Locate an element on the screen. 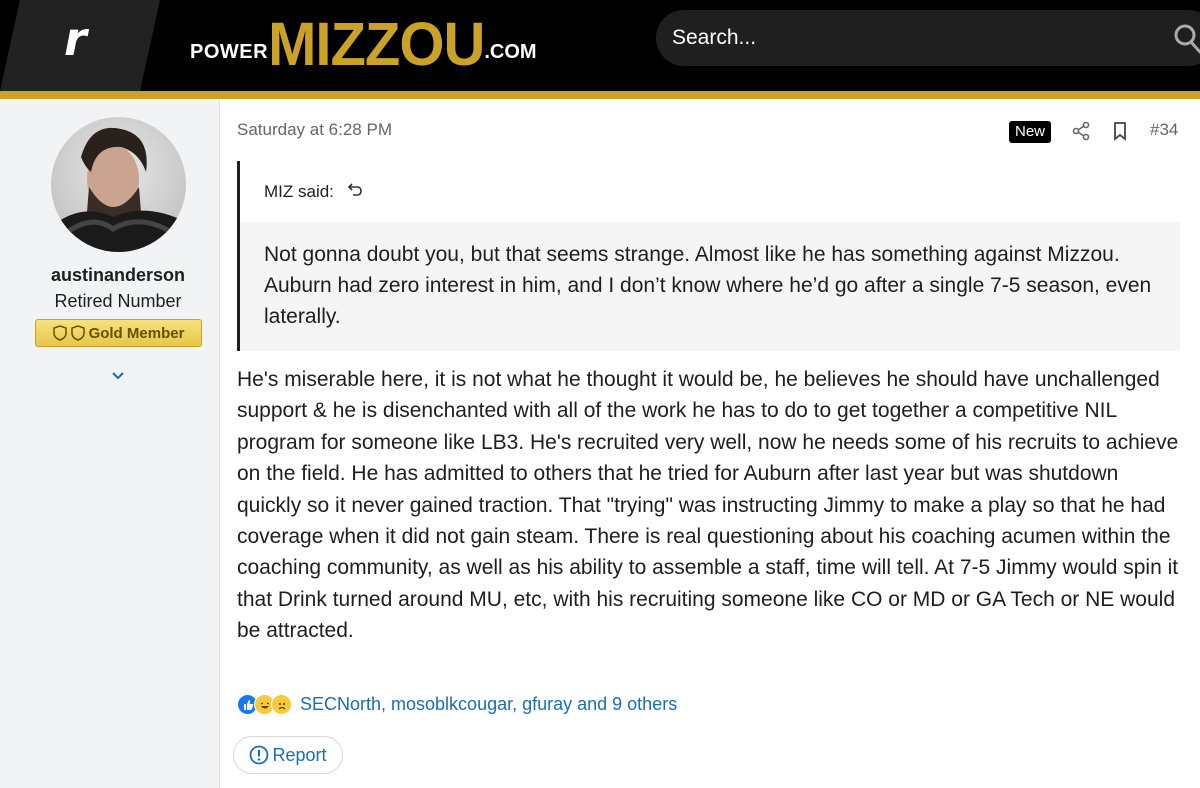  user-title: Retired Number is located at coordinates (118, 301).